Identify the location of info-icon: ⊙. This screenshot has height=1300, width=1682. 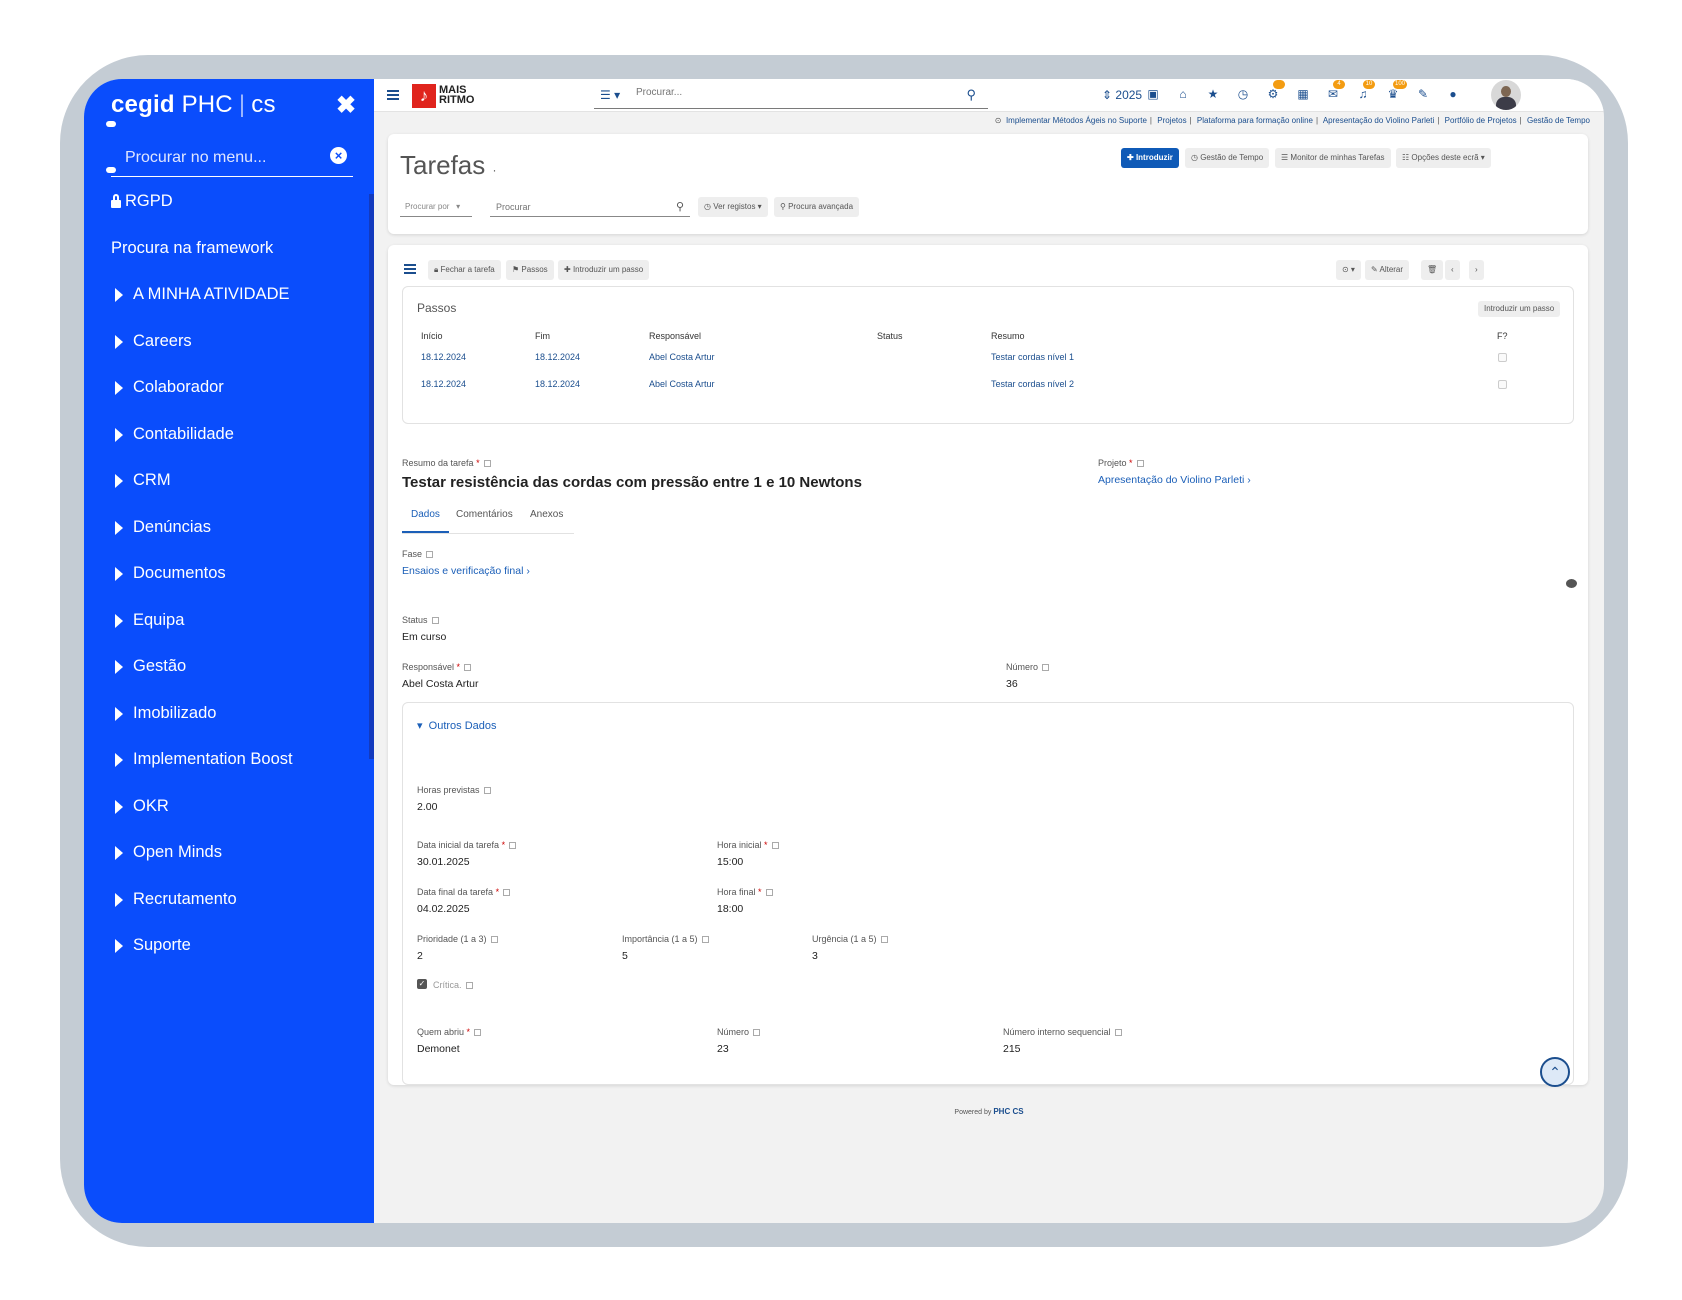
(998, 120).